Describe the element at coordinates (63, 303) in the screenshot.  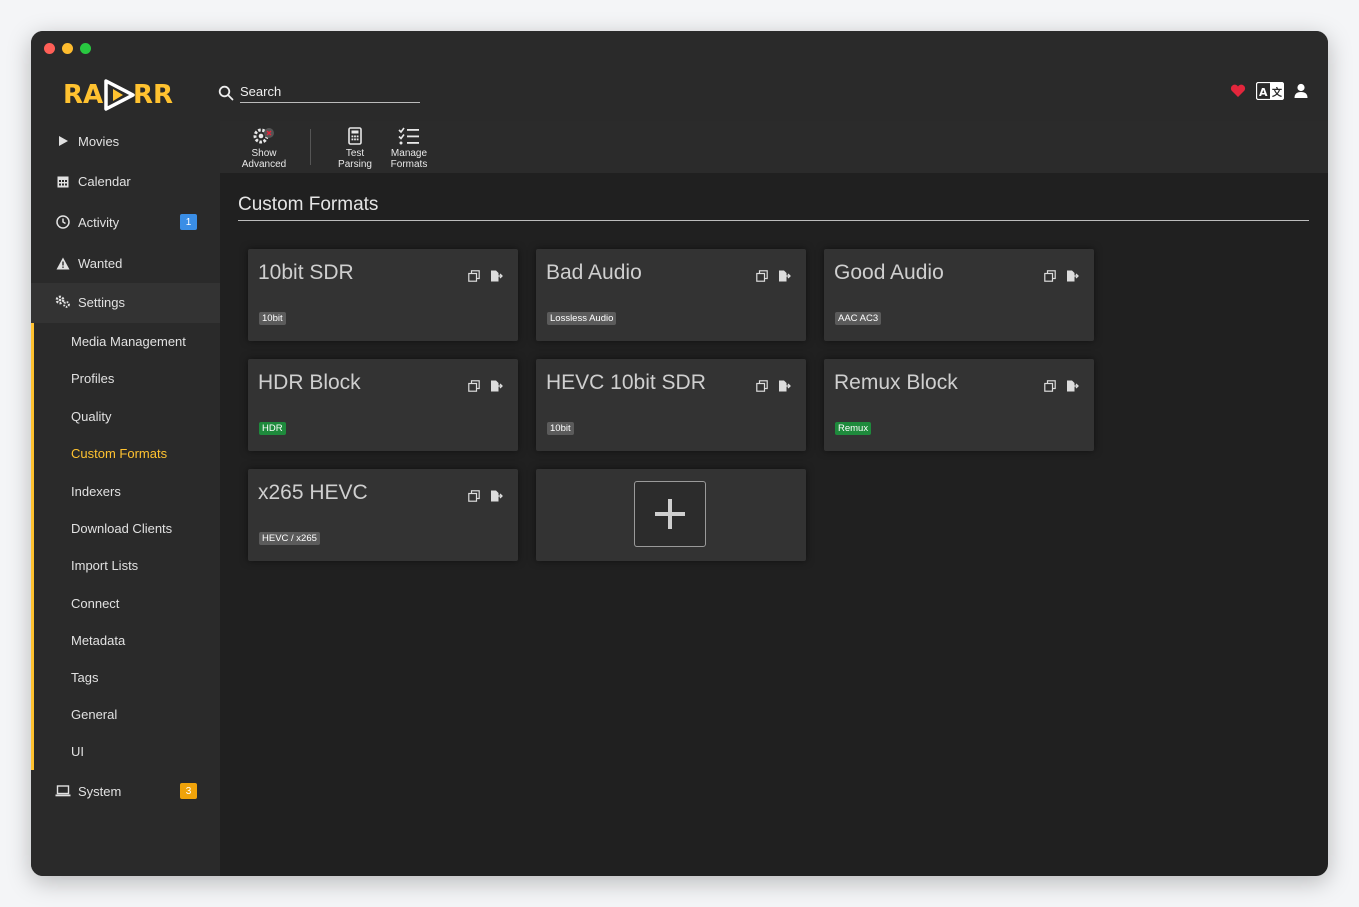
I see `gears-icon` at that location.